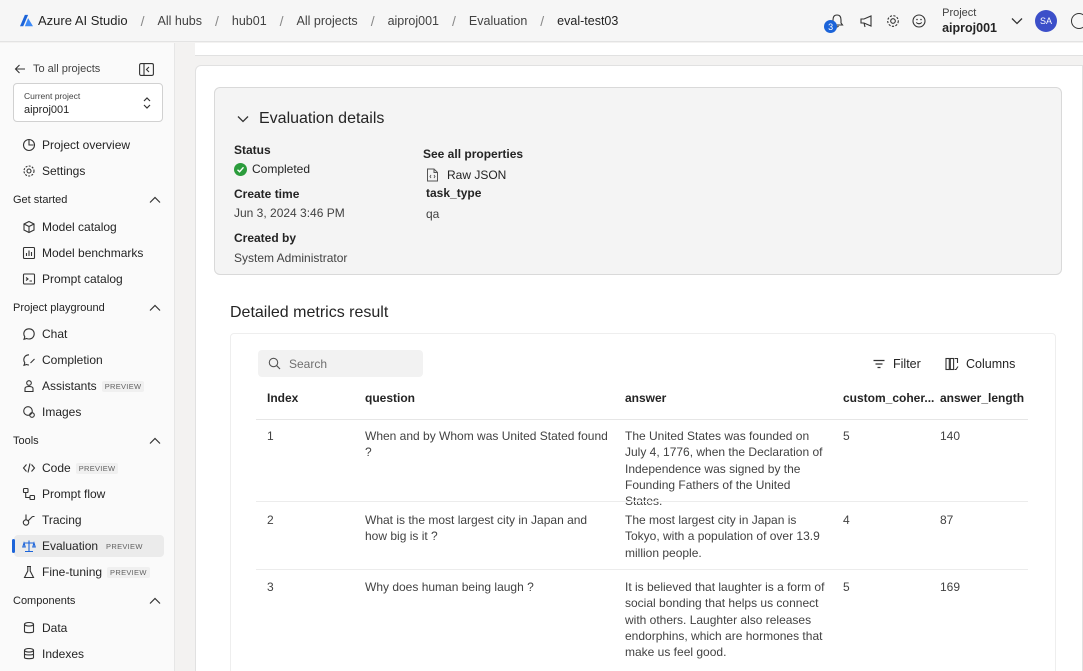  What do you see at coordinates (180, 21) in the screenshot?
I see `breadcrumb-all-hubs: All hubs` at bounding box center [180, 21].